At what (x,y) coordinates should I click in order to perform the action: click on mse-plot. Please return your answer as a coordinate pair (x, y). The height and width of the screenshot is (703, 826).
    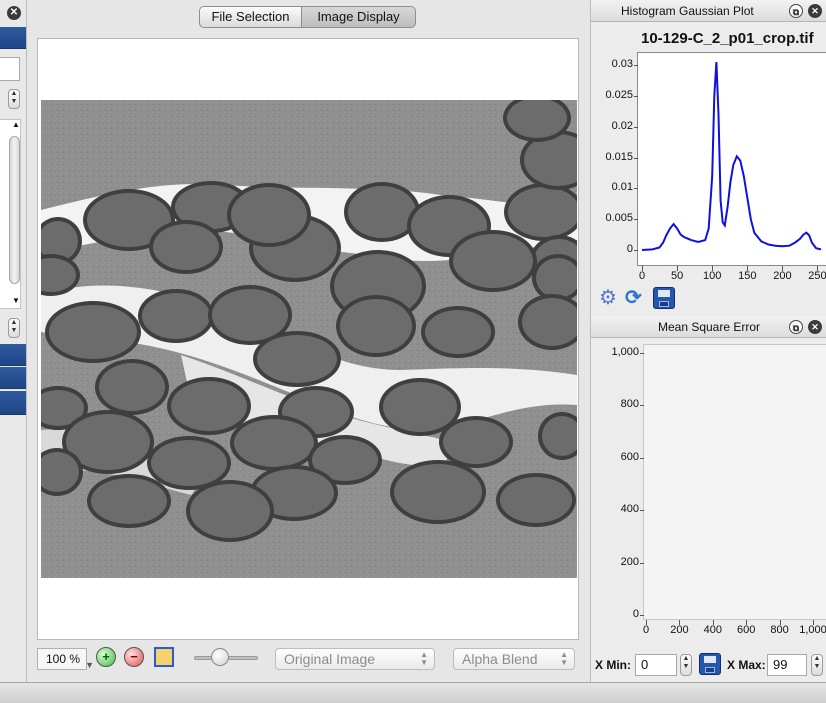
    Looking at the image, I should click on (735, 482).